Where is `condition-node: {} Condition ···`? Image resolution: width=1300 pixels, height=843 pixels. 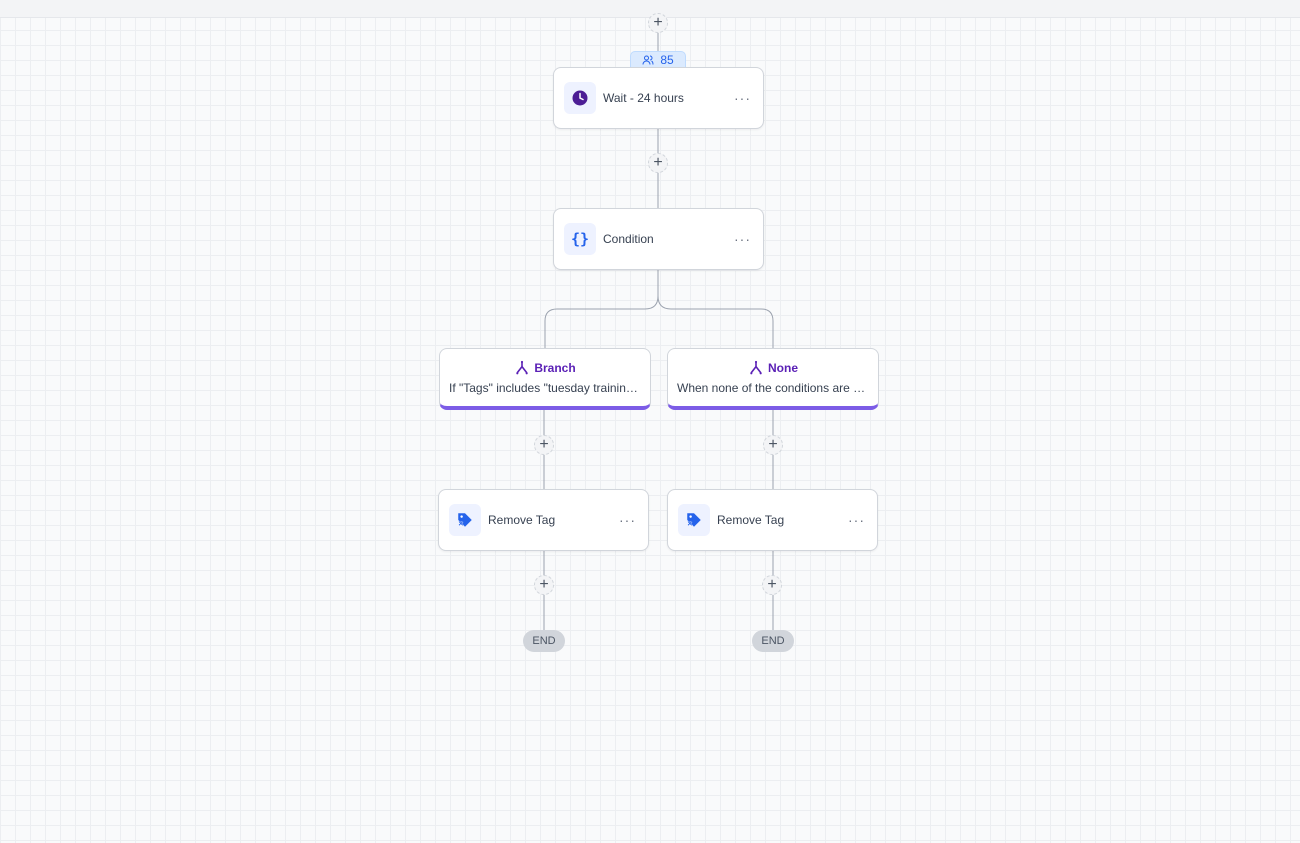 condition-node: {} Condition ··· is located at coordinates (658, 239).